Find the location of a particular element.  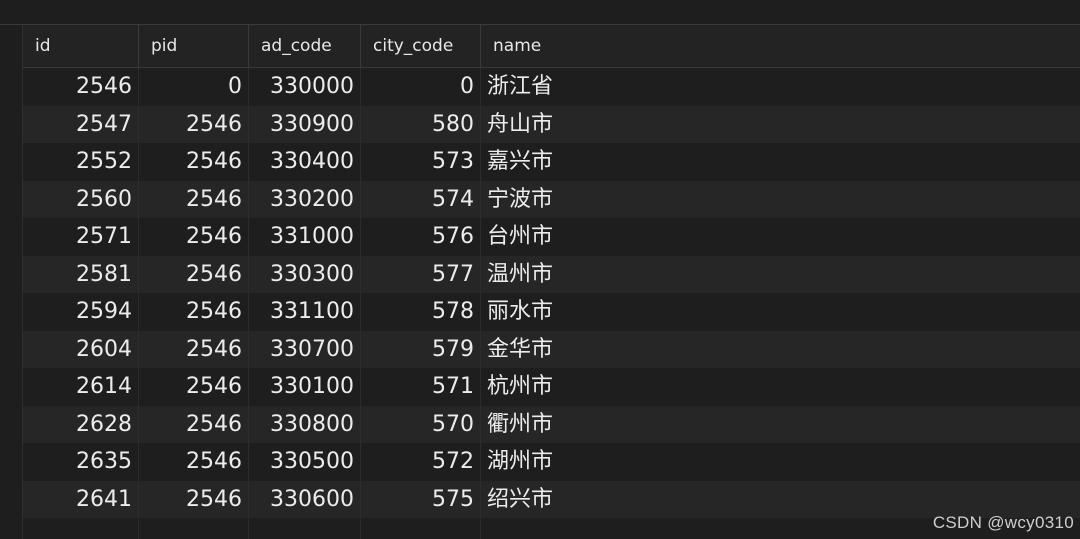

column-header-name: name is located at coordinates (780, 46).